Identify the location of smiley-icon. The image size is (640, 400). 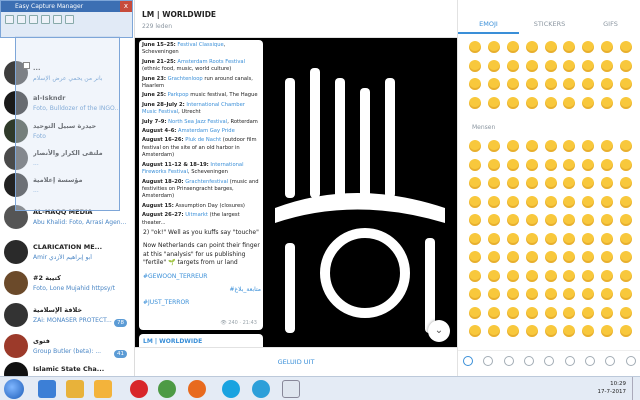
(488, 360).